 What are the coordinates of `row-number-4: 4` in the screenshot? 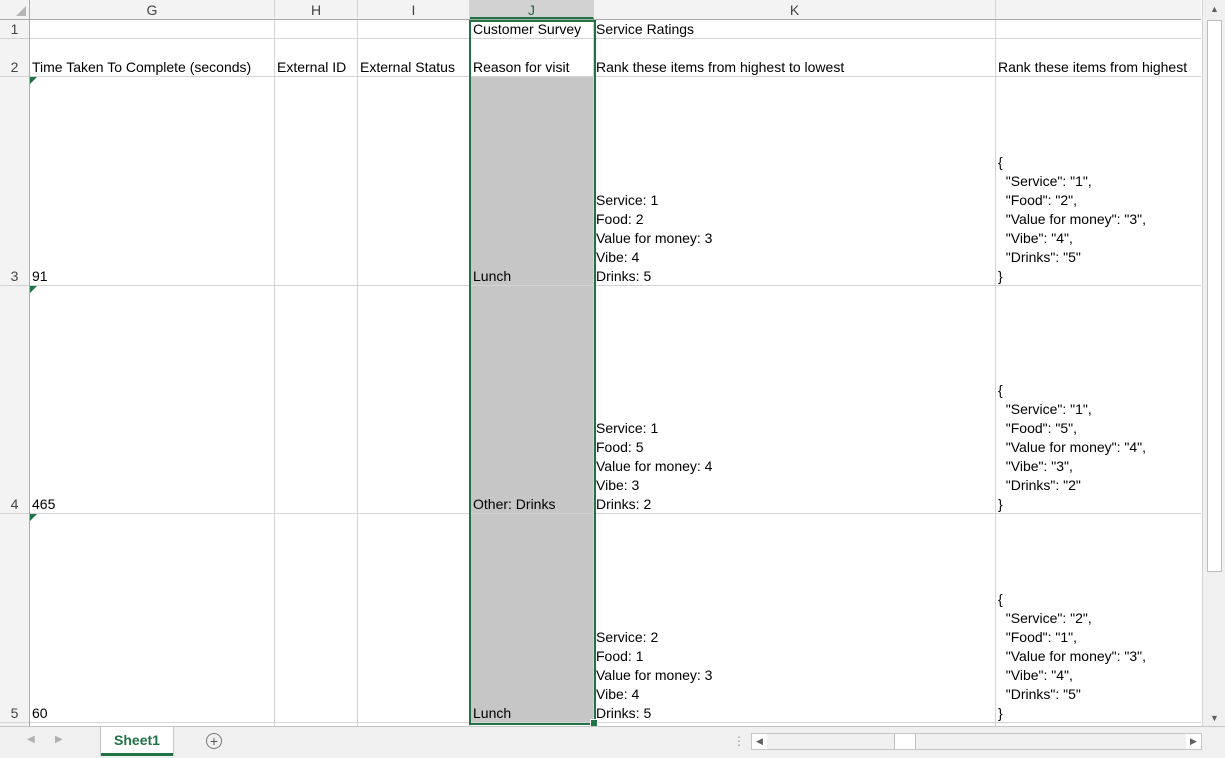 It's located at (14, 504).